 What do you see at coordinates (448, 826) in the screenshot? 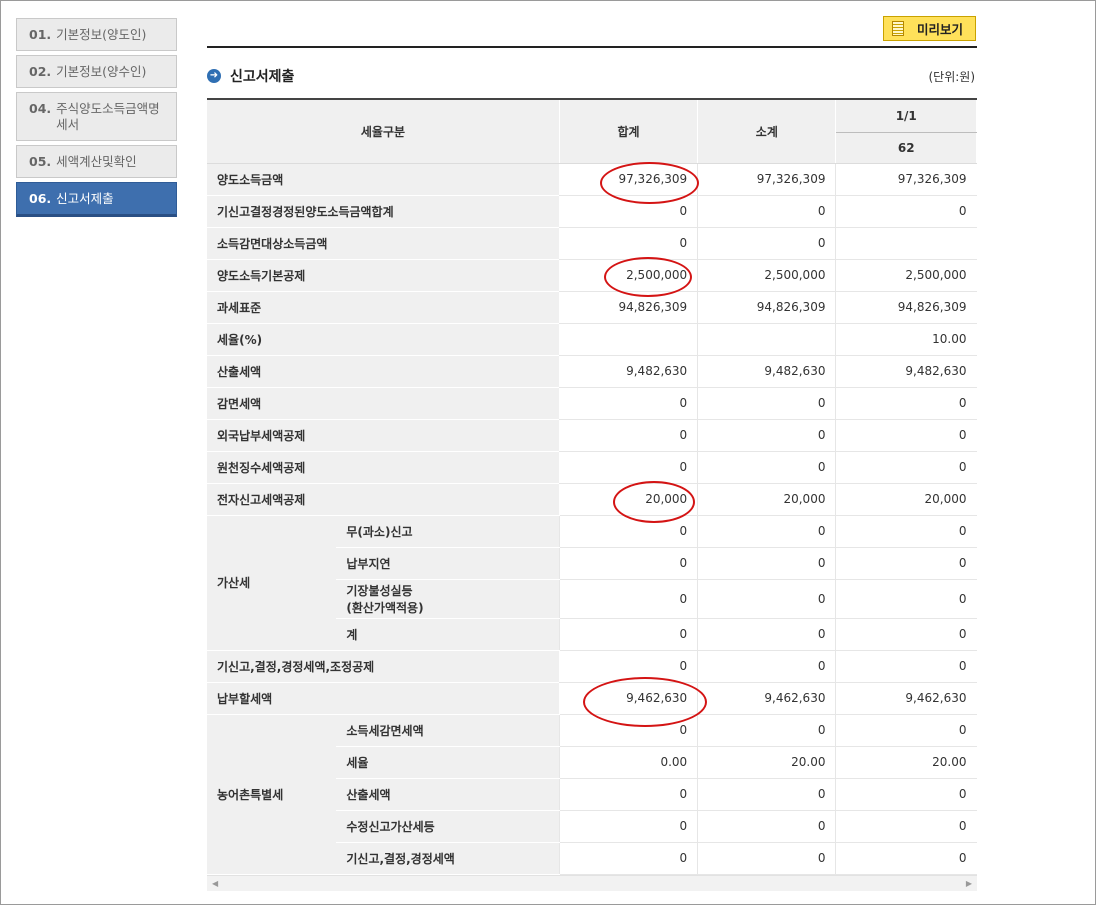
I see `row-sub-label: 수정신고가산세등` at bounding box center [448, 826].